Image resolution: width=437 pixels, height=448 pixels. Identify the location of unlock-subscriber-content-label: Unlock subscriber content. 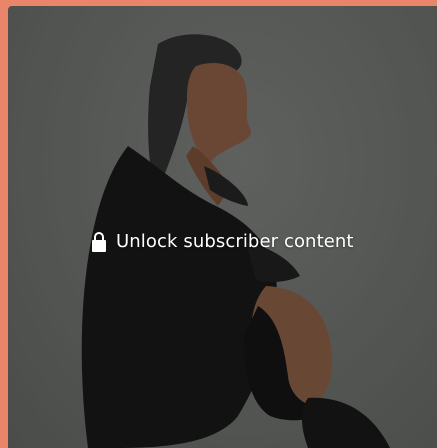
(235, 241).